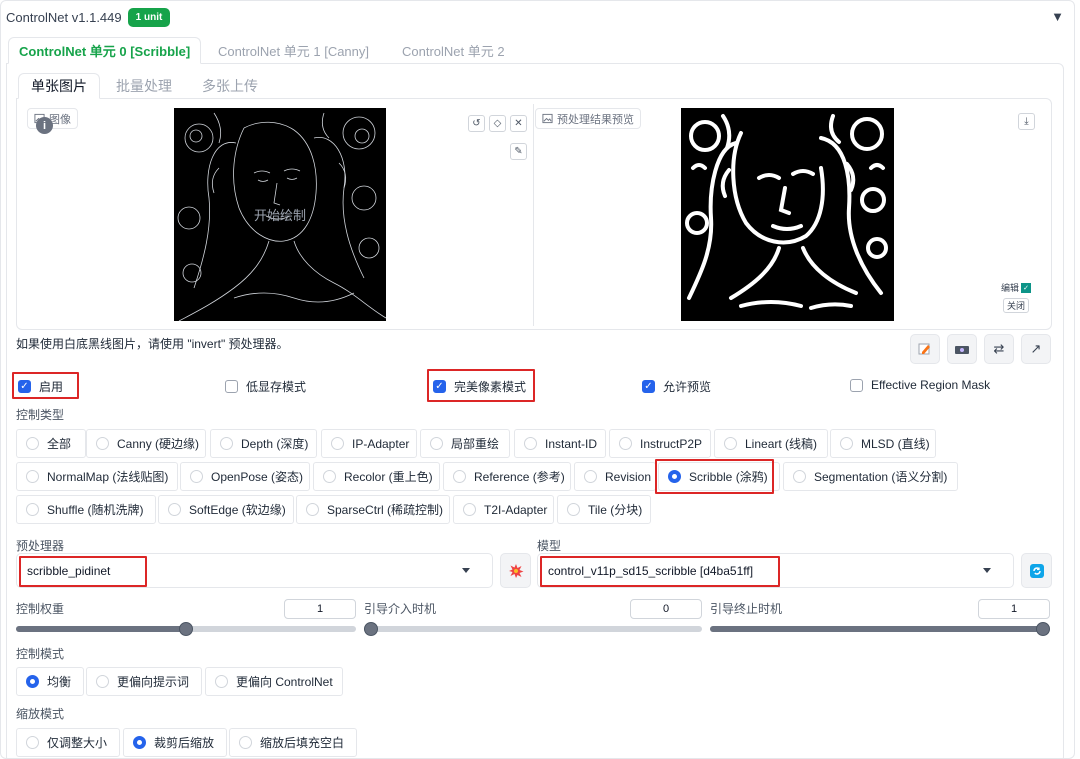 The width and height of the screenshot is (1080, 759). I want to click on image-icon, so click(547, 118).